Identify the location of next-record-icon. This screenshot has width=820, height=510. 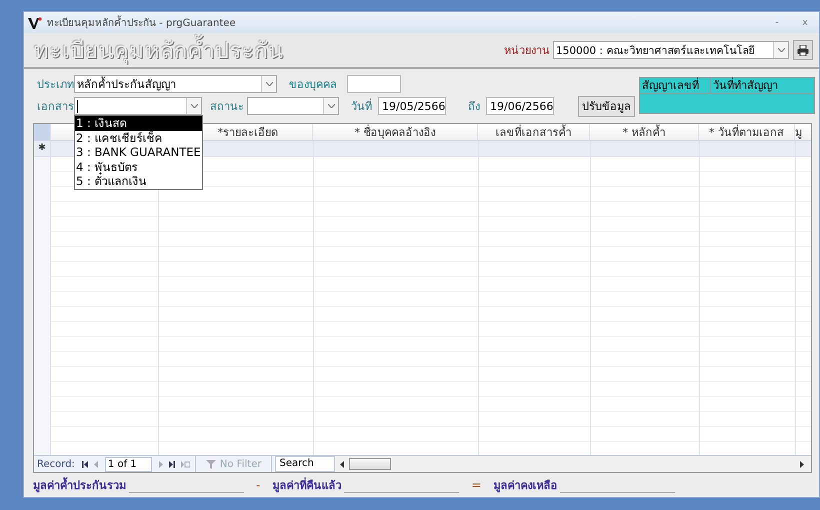
(160, 464).